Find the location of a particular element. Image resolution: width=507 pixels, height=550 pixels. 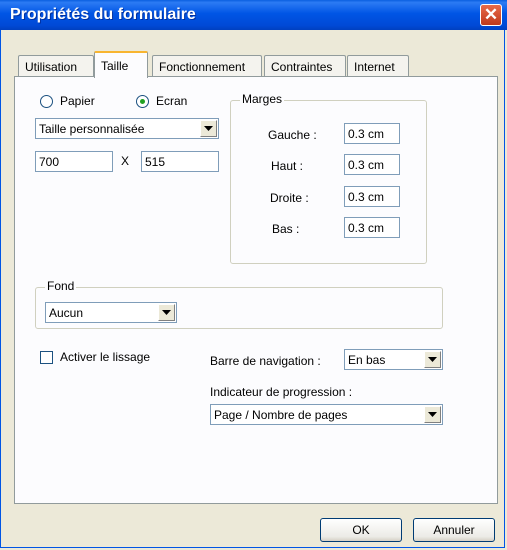

tab-contraintes: Contraintes is located at coordinates (305, 66).